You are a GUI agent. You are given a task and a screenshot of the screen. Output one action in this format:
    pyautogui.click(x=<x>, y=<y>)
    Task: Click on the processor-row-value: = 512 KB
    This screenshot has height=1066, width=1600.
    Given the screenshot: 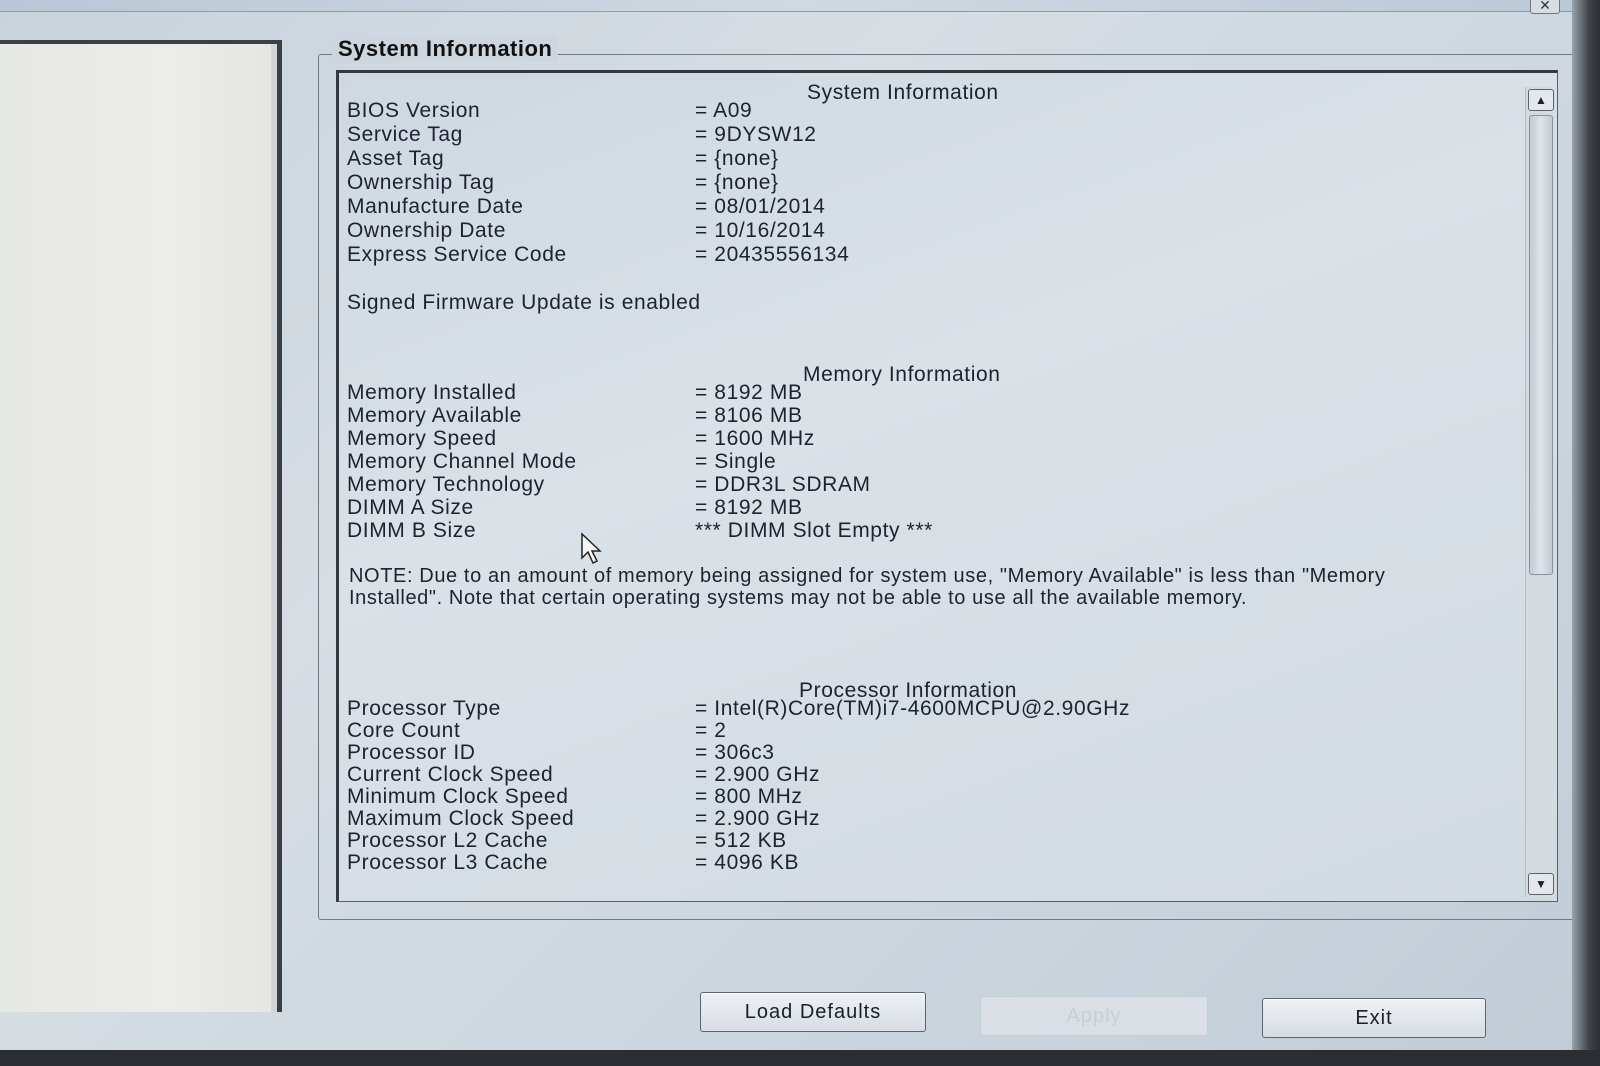 What is the action you would take?
    pyautogui.click(x=741, y=840)
    